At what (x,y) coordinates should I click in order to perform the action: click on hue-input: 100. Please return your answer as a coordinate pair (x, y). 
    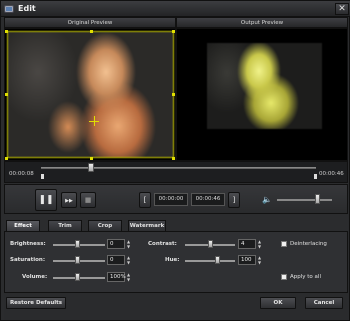
    Looking at the image, I should click on (247, 260).